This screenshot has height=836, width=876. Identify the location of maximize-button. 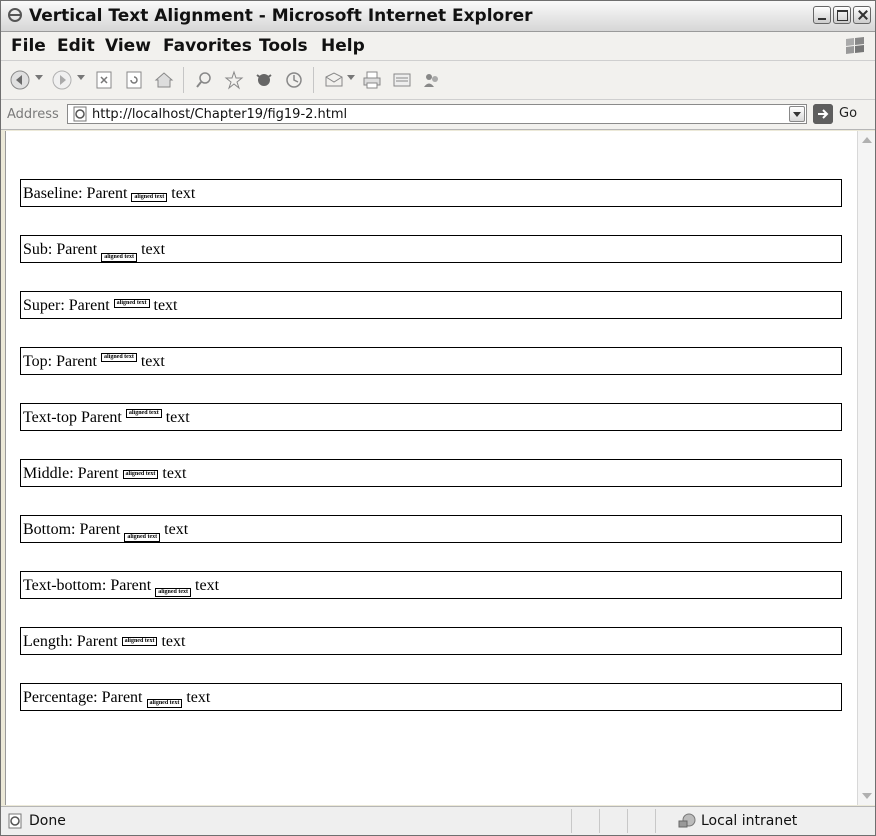
(842, 15).